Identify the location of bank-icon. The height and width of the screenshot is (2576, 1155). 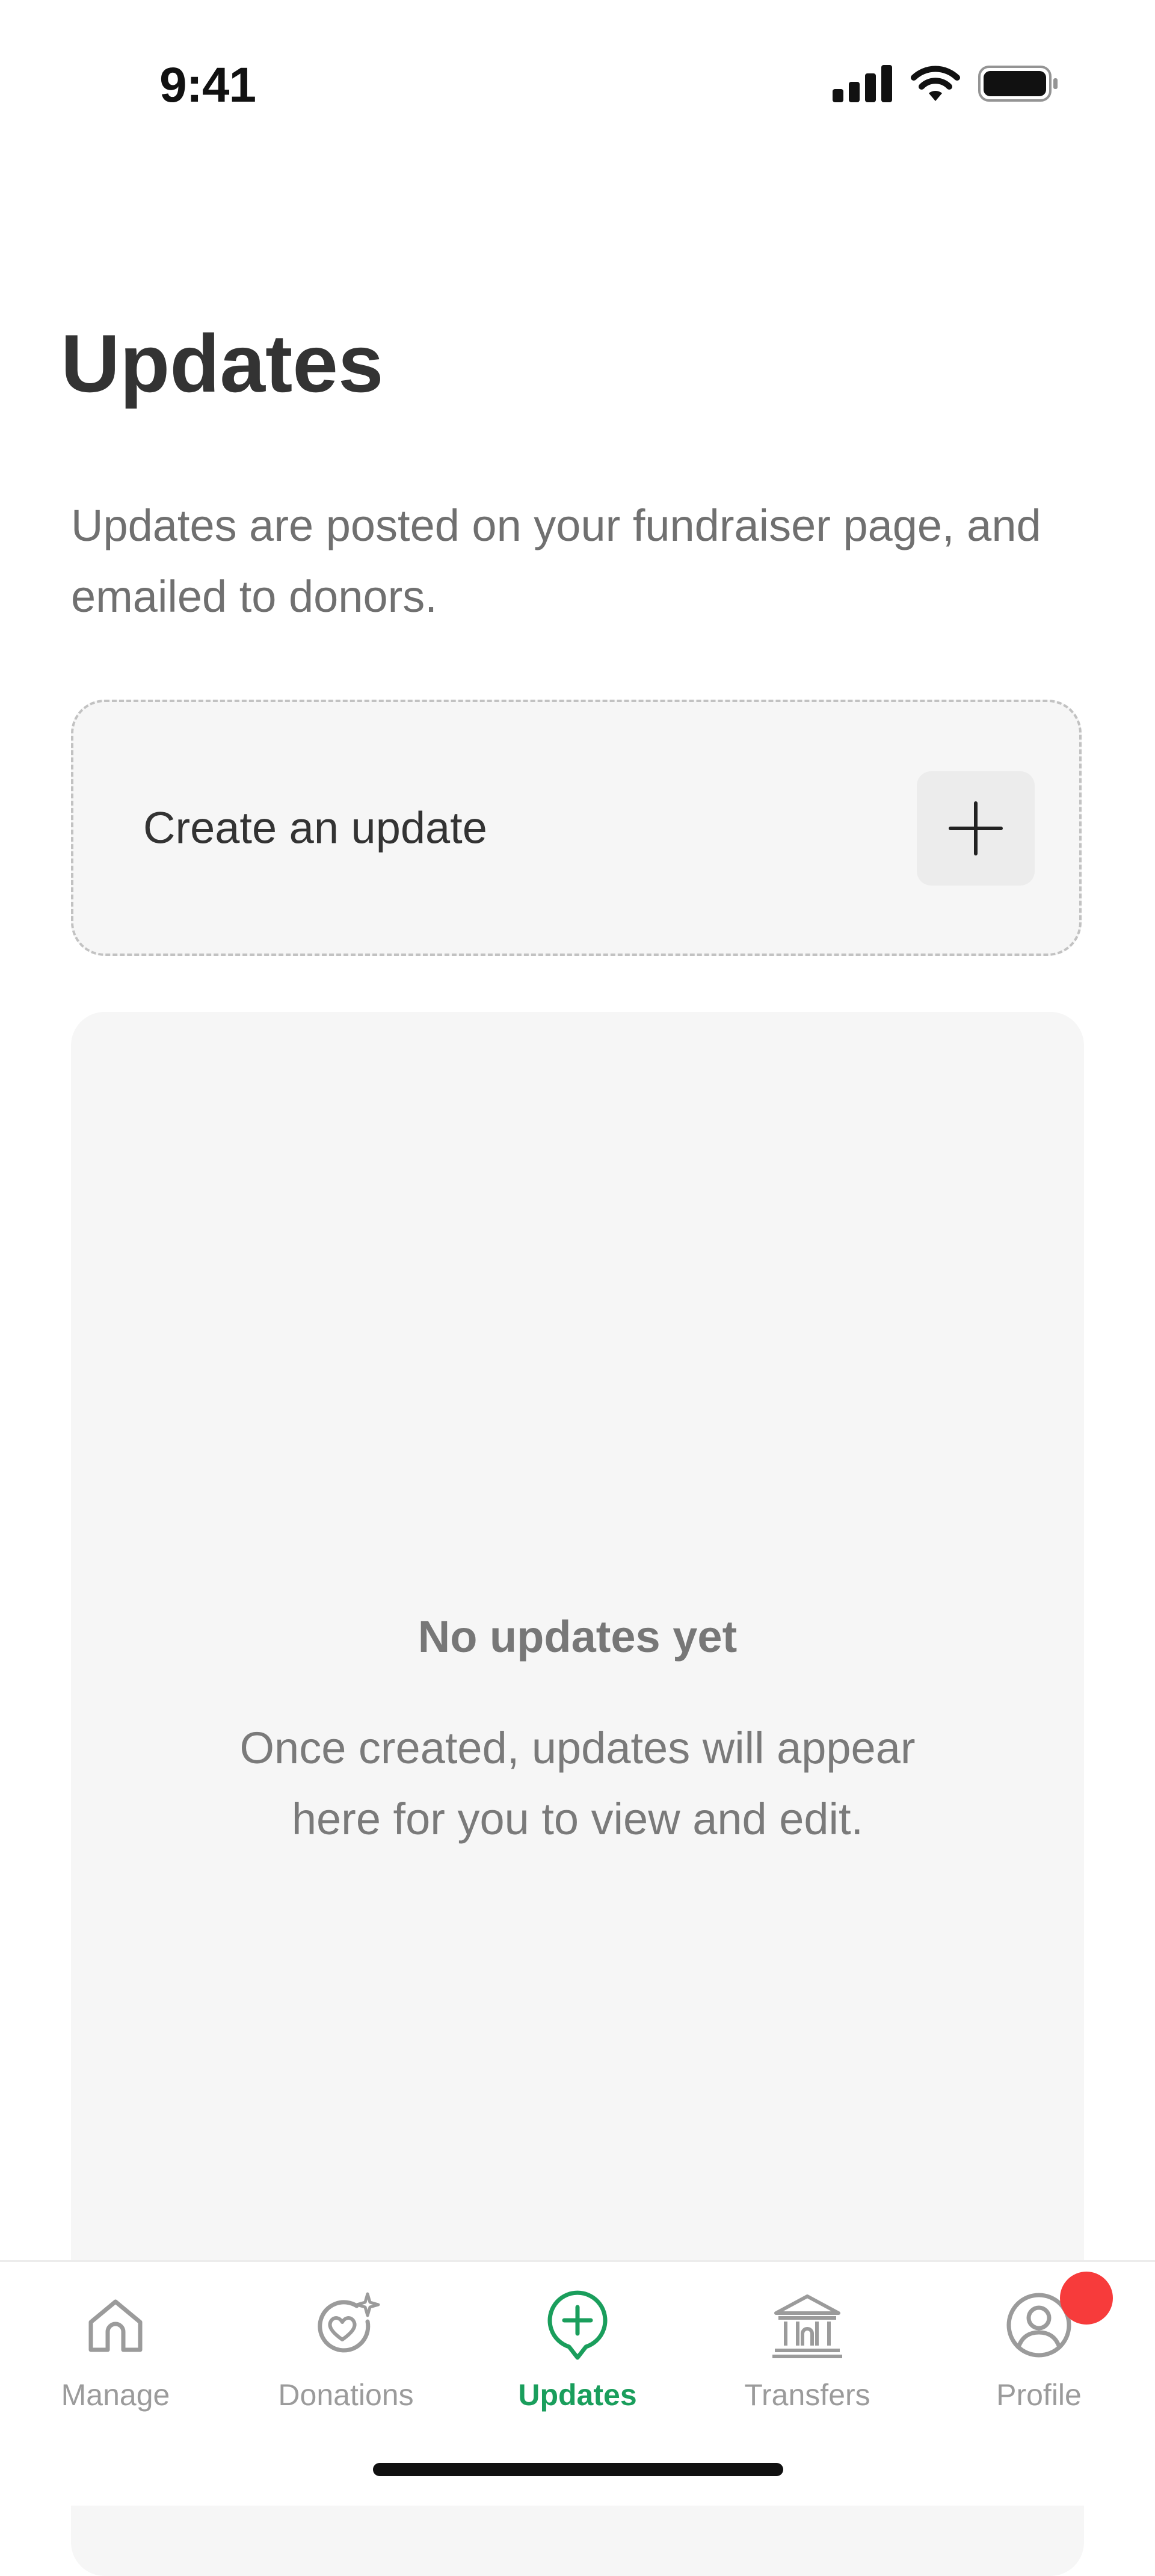
(807, 2326).